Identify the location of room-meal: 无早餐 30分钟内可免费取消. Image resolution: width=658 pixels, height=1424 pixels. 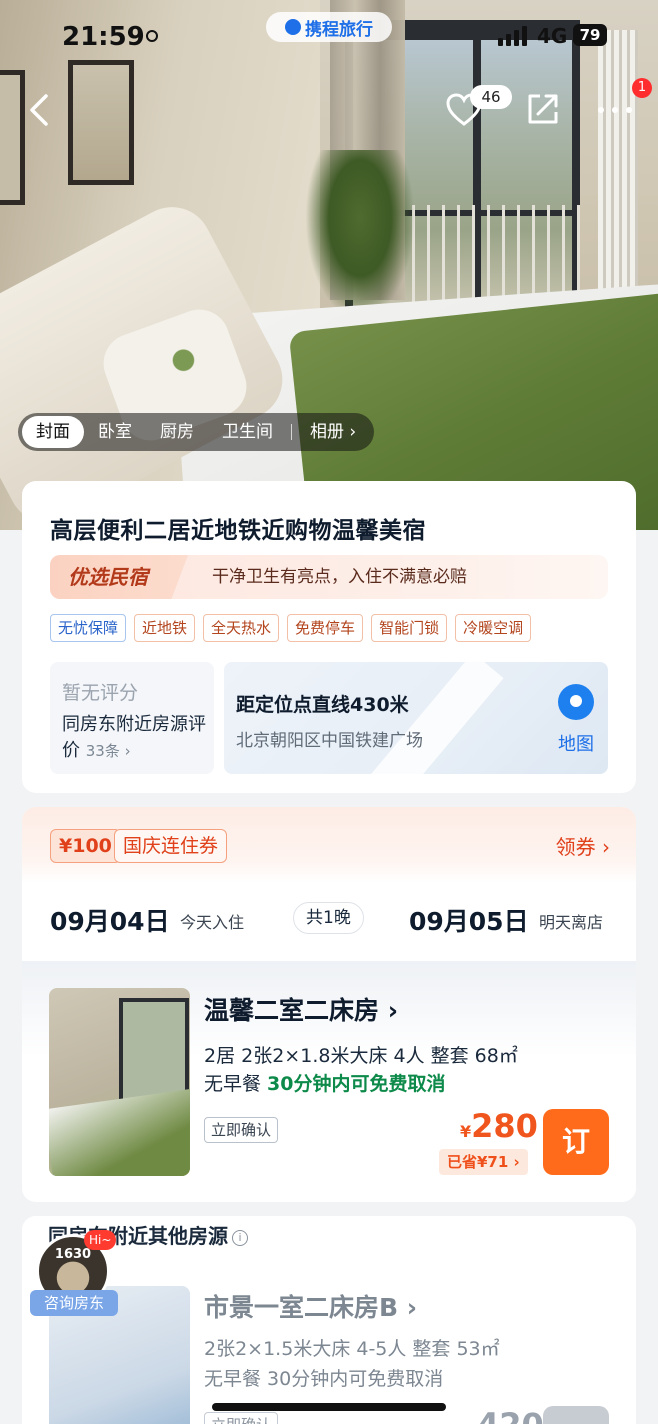
(324, 1082).